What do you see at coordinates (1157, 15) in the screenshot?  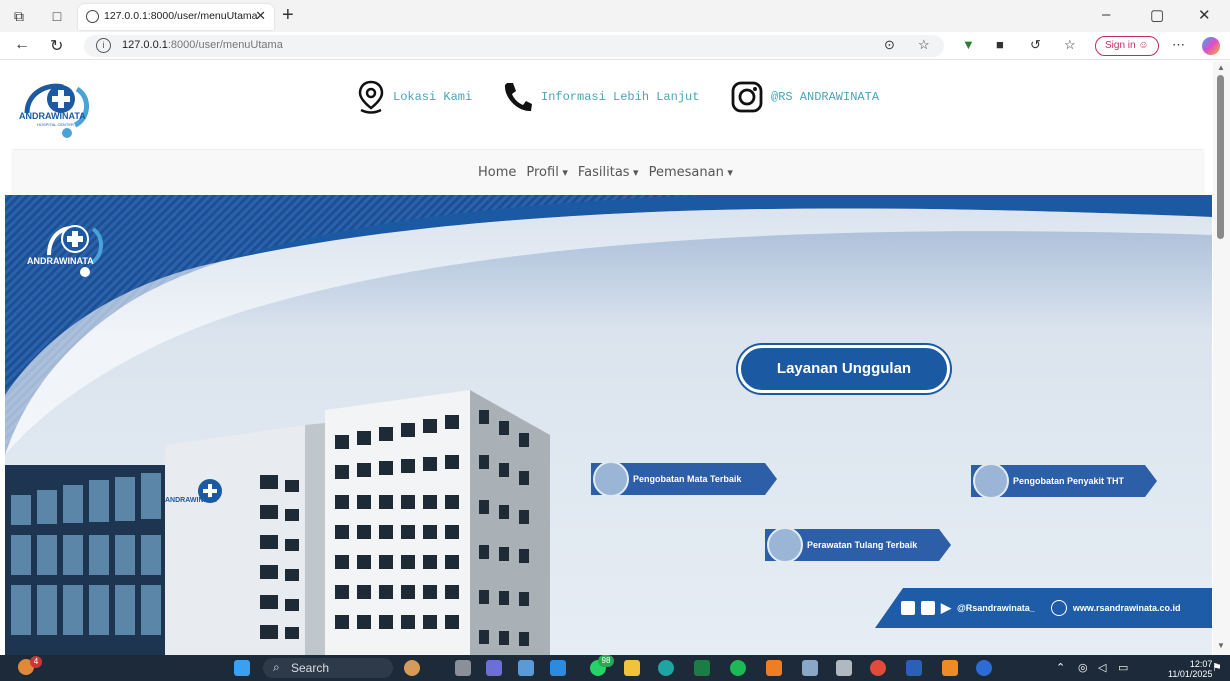 I see `restore-button: ▢` at bounding box center [1157, 15].